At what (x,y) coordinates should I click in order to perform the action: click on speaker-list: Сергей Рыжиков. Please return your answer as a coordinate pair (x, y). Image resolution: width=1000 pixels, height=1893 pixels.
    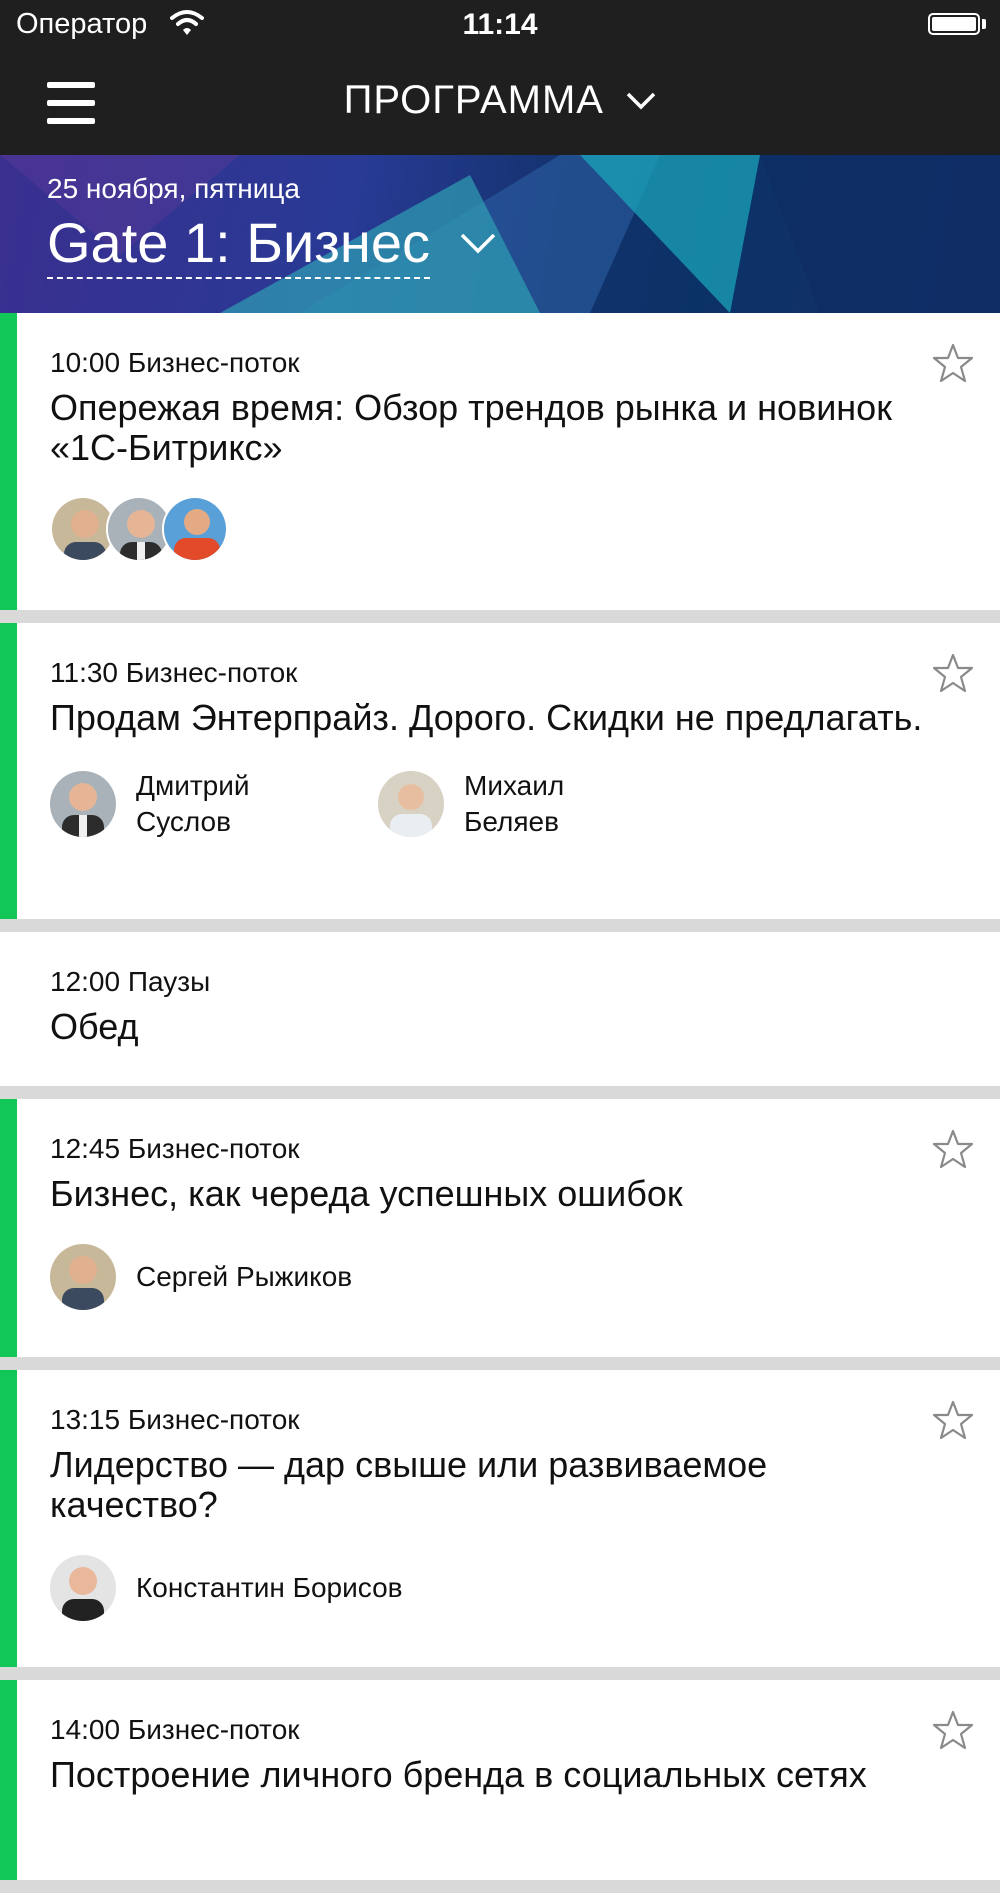
    Looking at the image, I should click on (525, 1277).